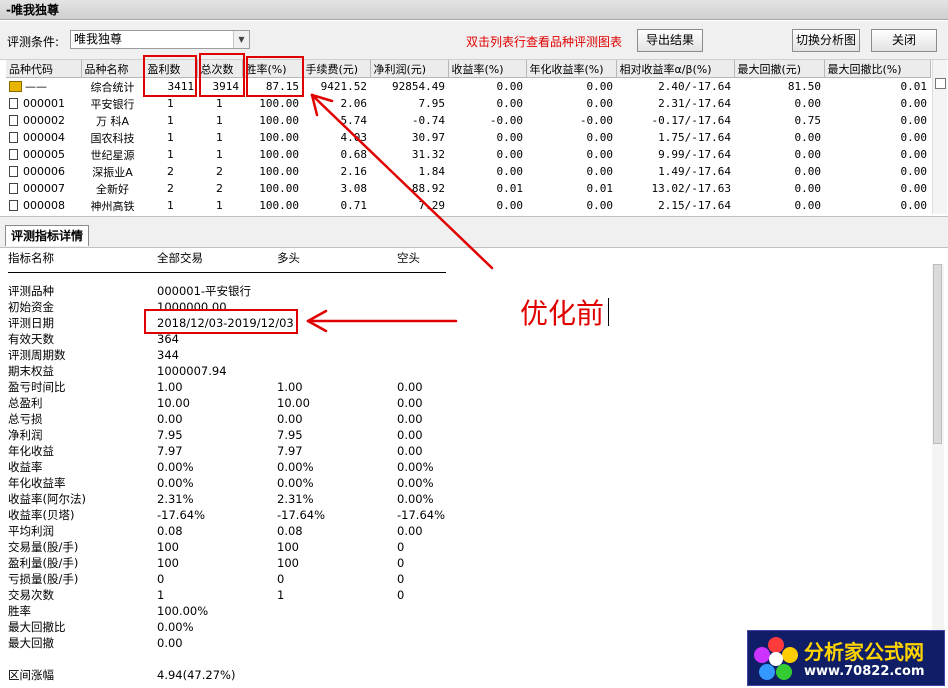  I want to click on flower-logo-icon, so click(776, 658).